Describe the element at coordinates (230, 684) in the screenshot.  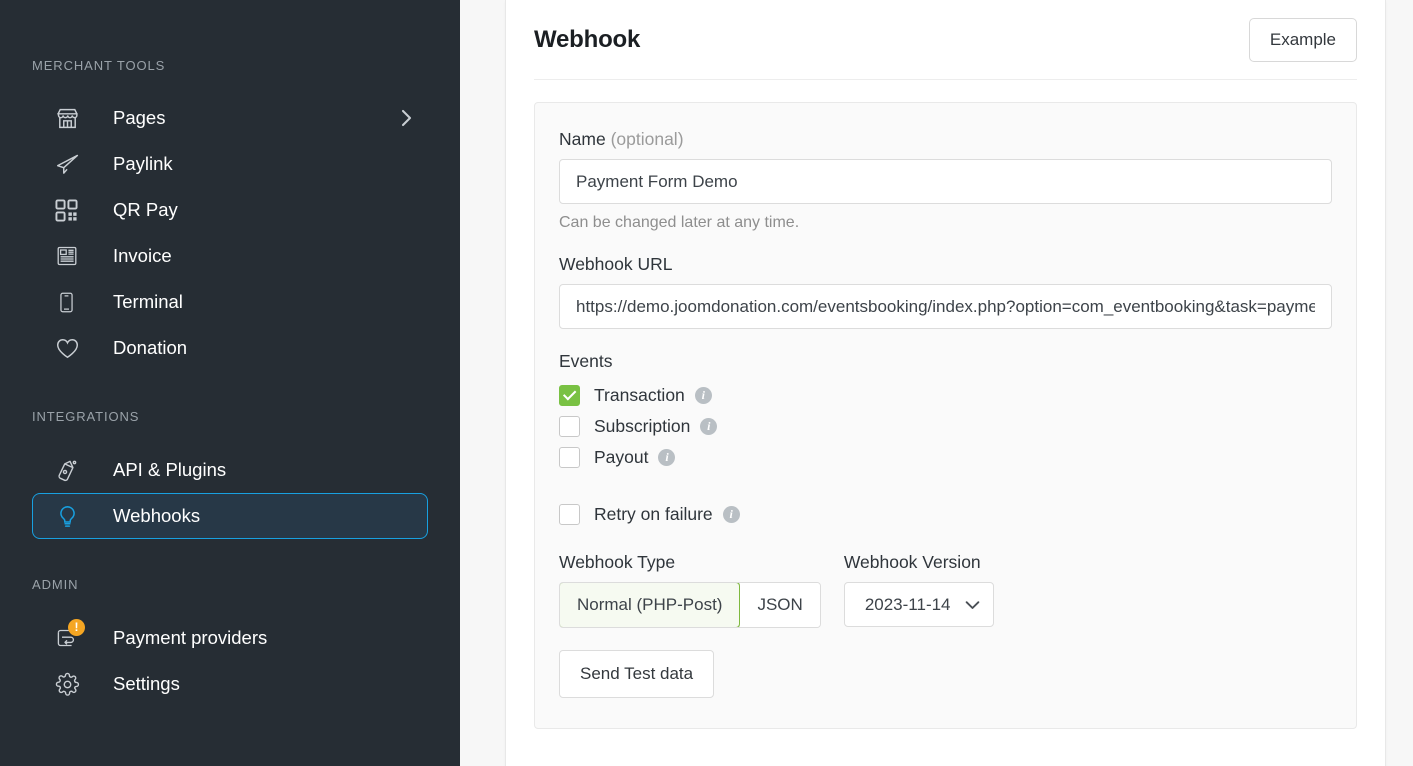
I see `sidebar-item-settings: Settings` at that location.